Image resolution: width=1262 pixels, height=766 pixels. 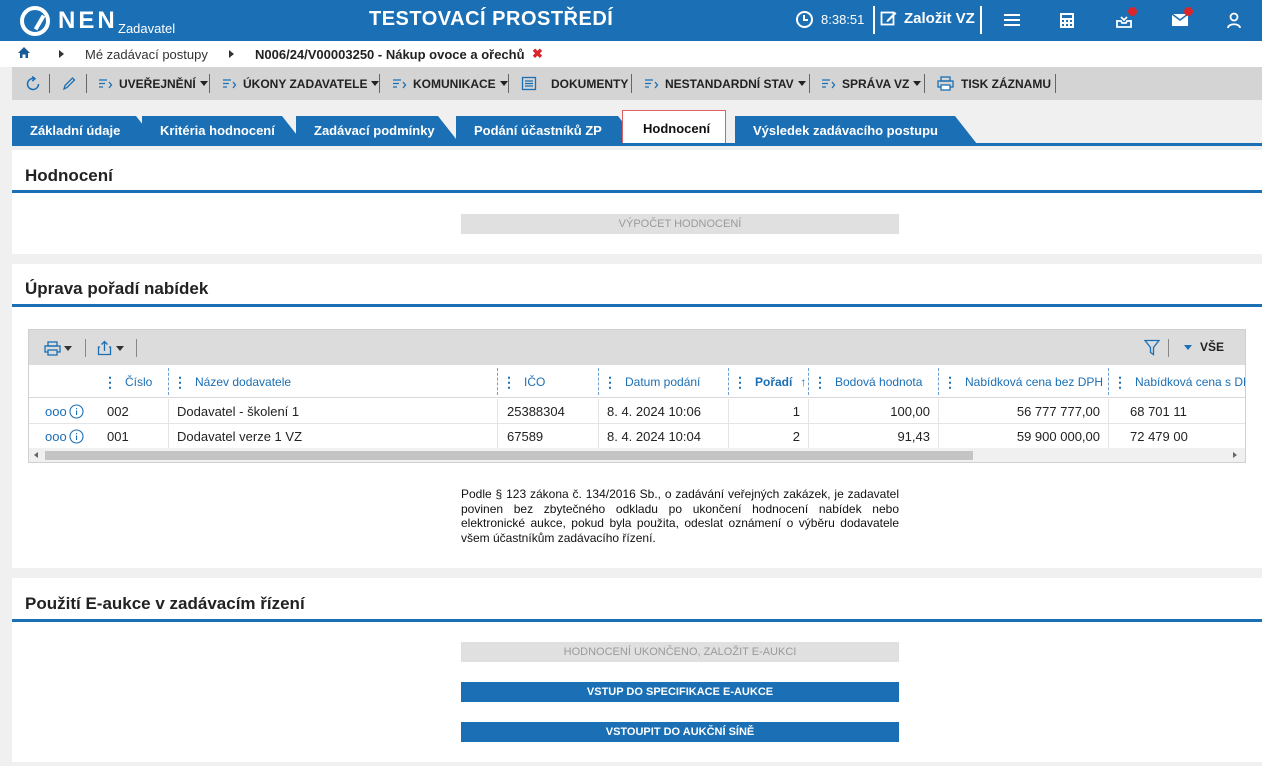 I want to click on toolbar-menu-sprava: SPRÁVA VZ, so click(x=871, y=83).